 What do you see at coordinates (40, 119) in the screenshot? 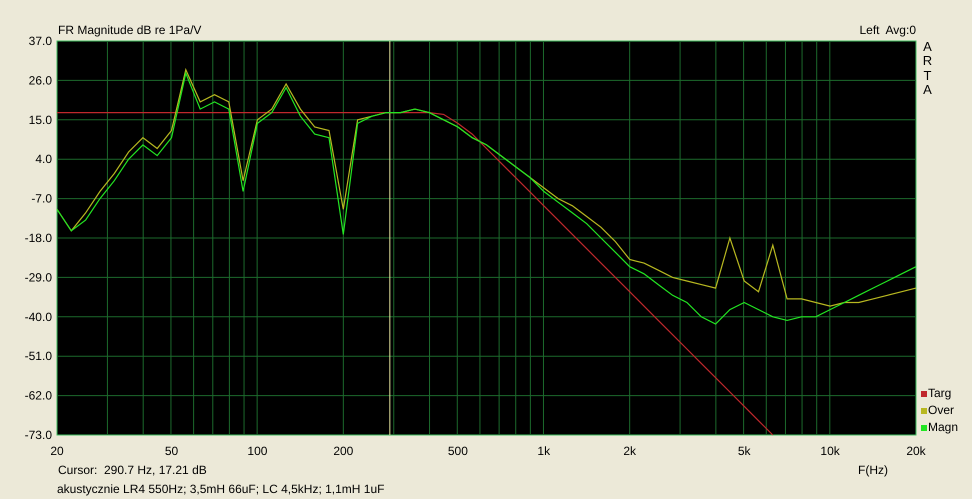
I see `y-tick-label: 15.0` at bounding box center [40, 119].